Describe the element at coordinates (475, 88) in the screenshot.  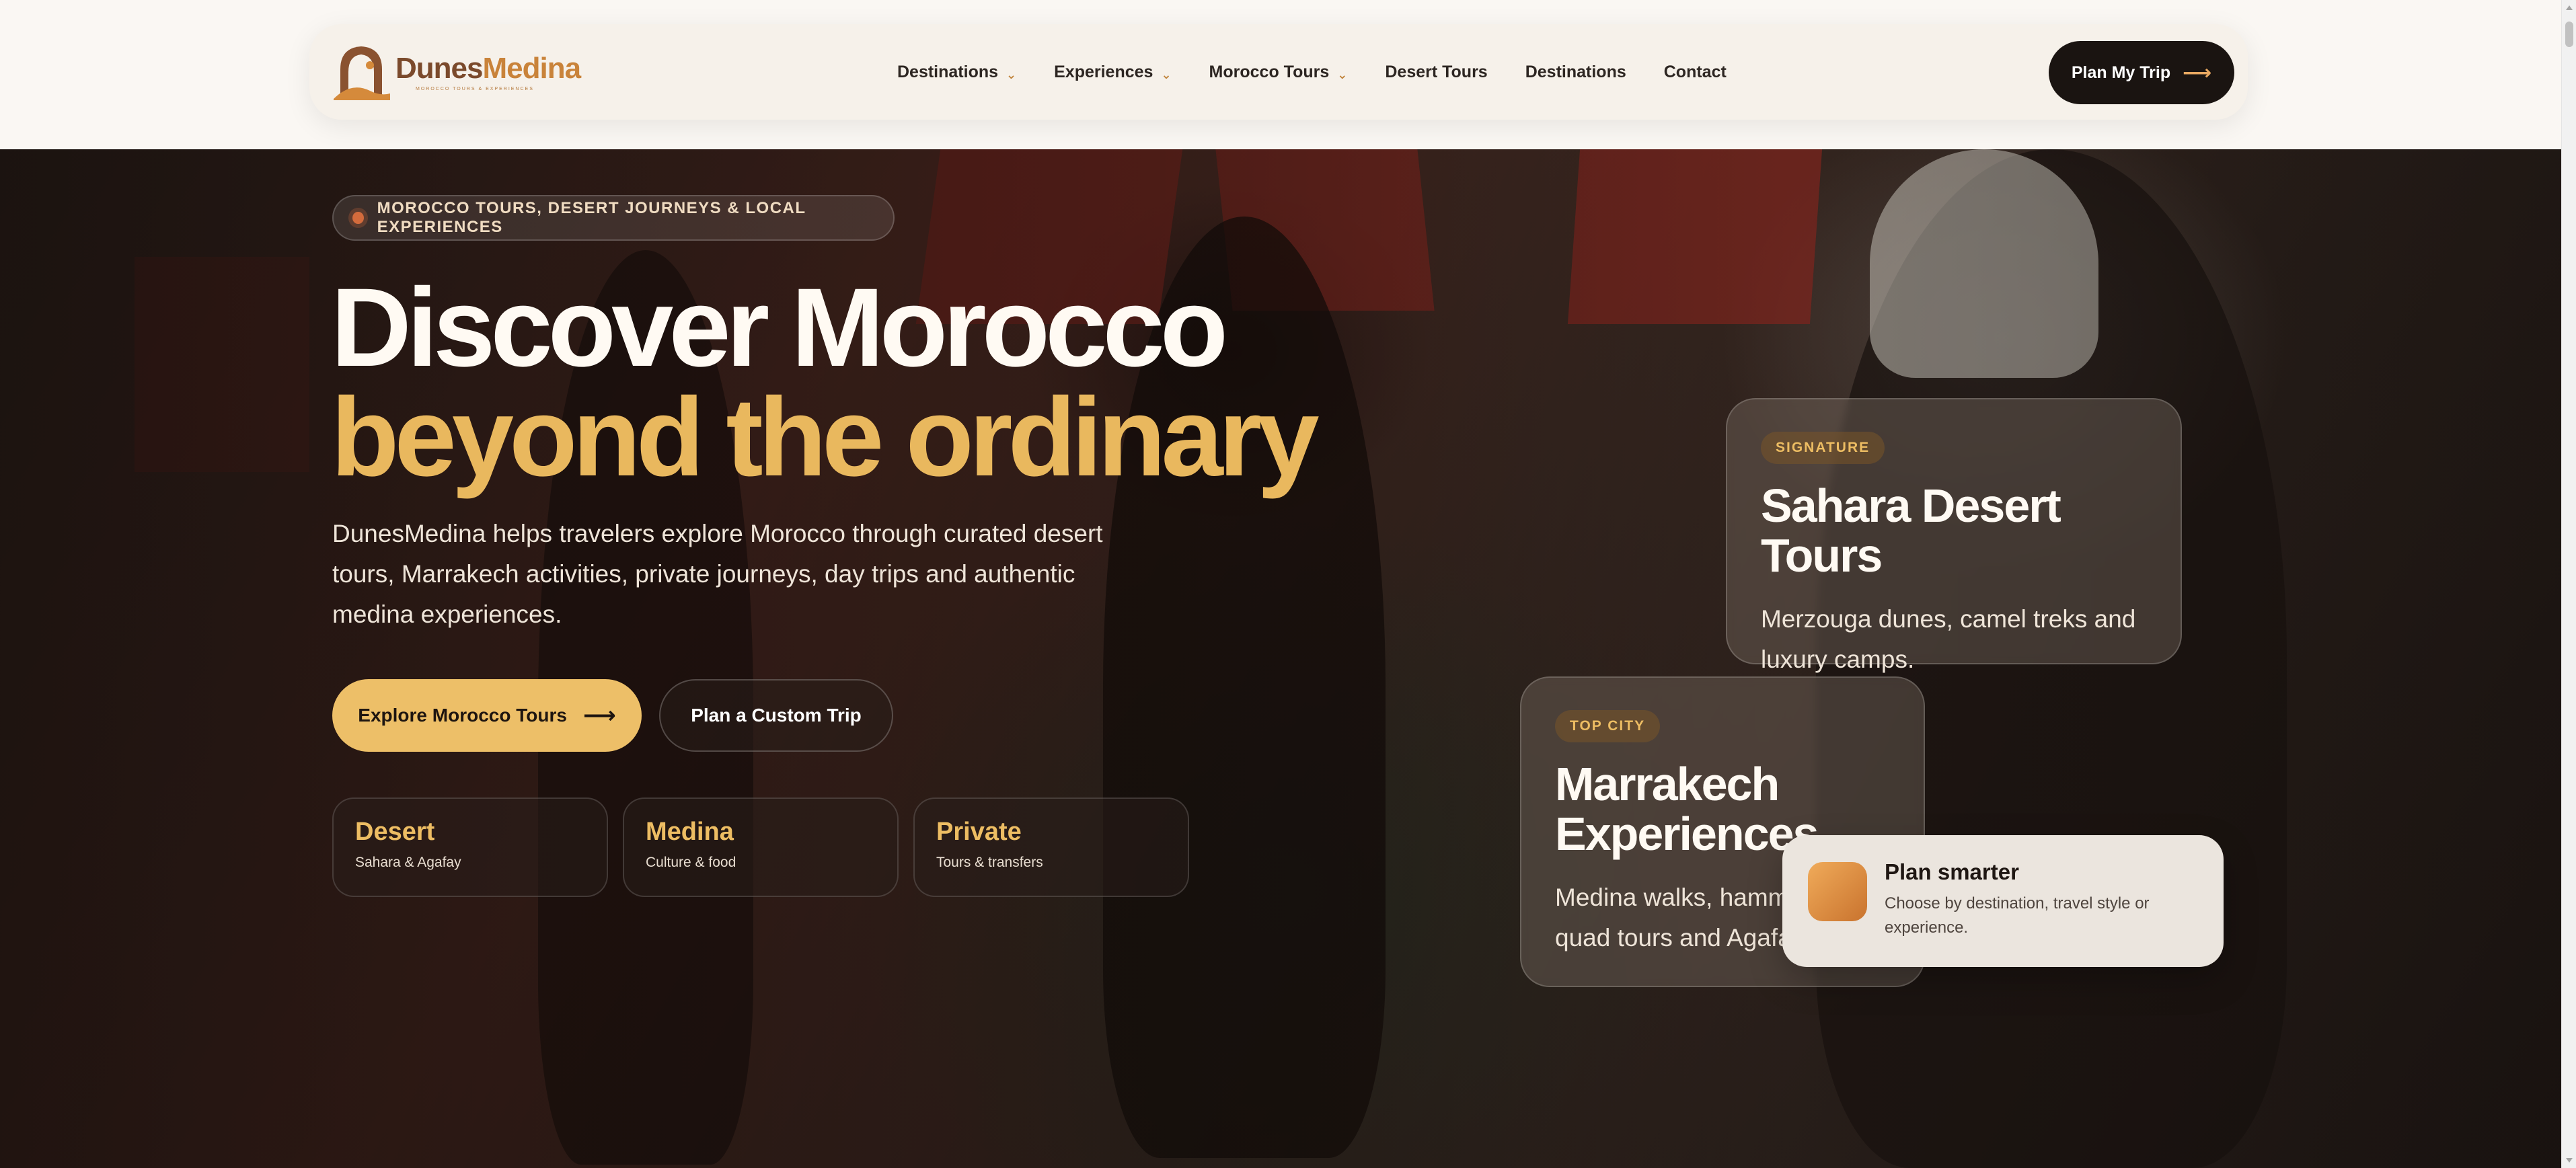
I see `logo-tagline: MOROCCO TOURS & EXPERIENCES` at that location.